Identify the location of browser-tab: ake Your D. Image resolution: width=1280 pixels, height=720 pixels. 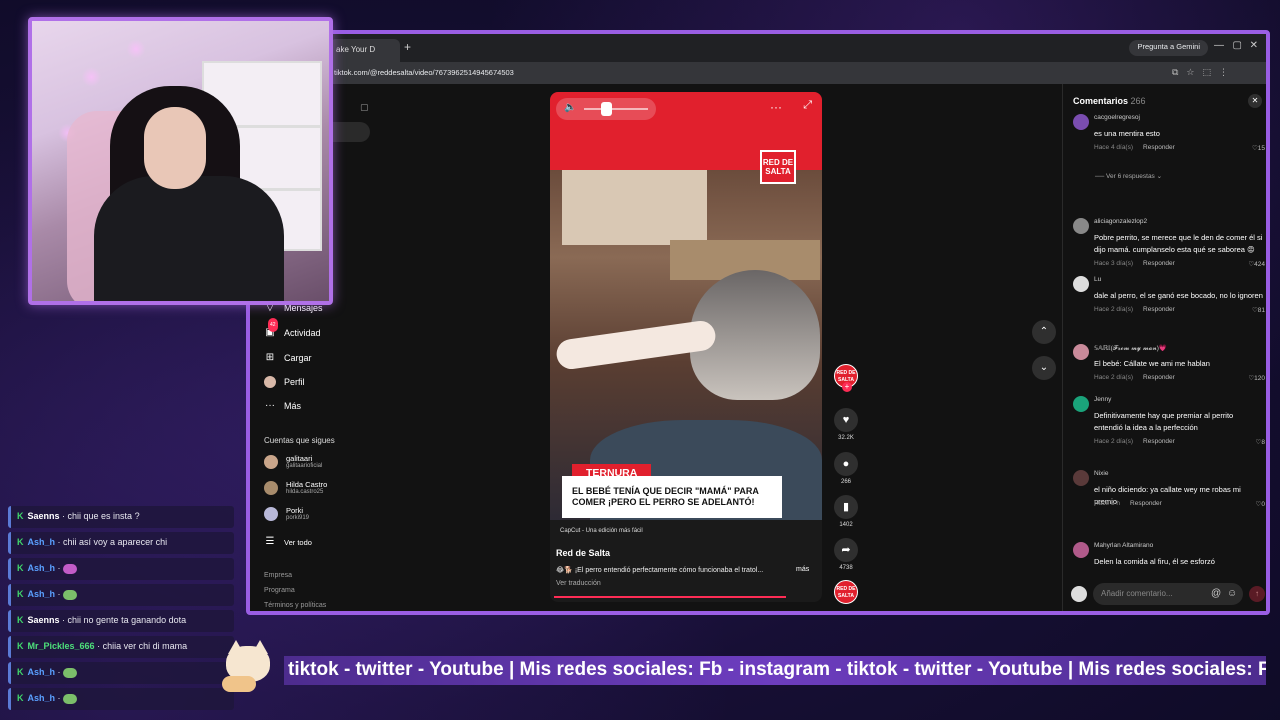
(365, 50).